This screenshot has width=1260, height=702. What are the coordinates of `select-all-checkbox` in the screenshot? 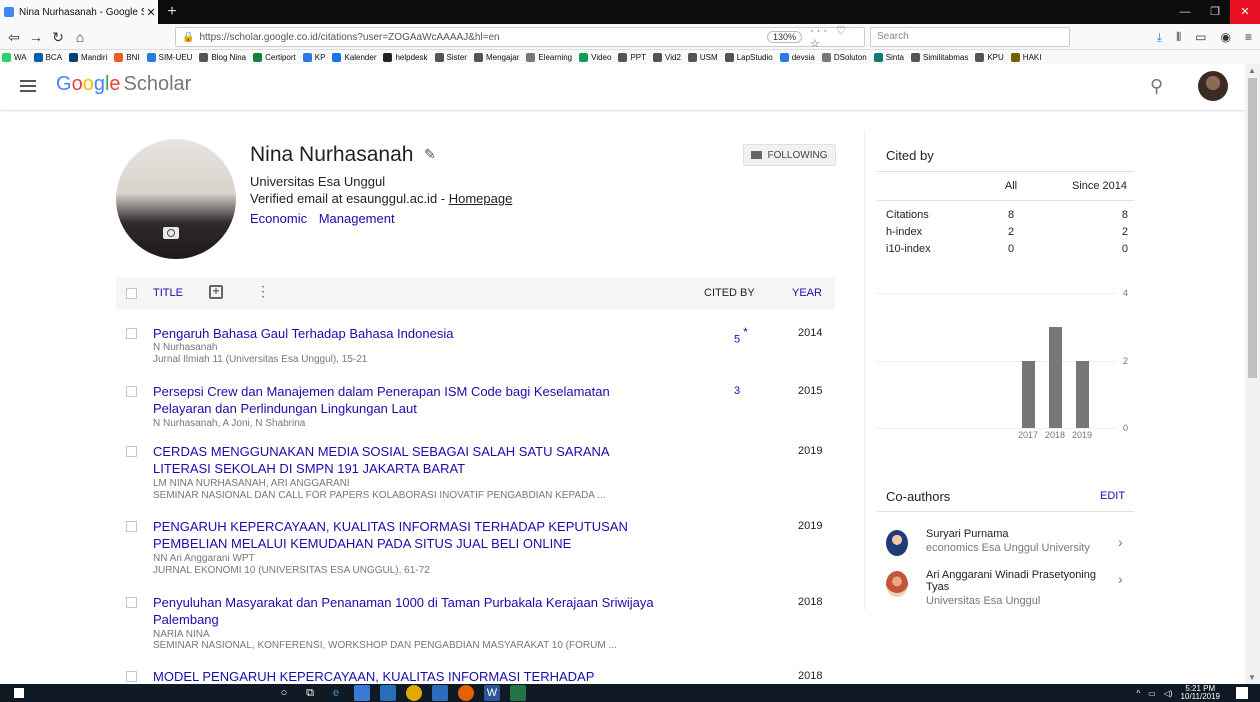 It's located at (131, 293).